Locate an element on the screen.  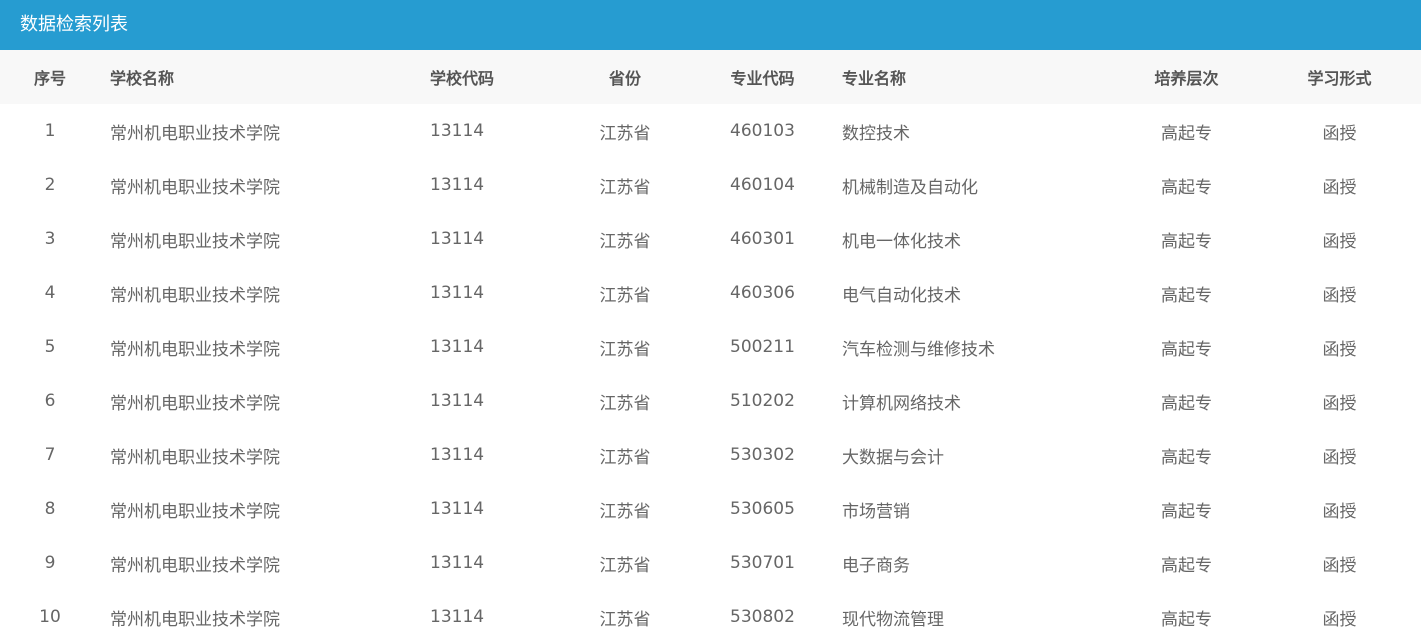
cell-major-code: 460301 is located at coordinates (762, 239).